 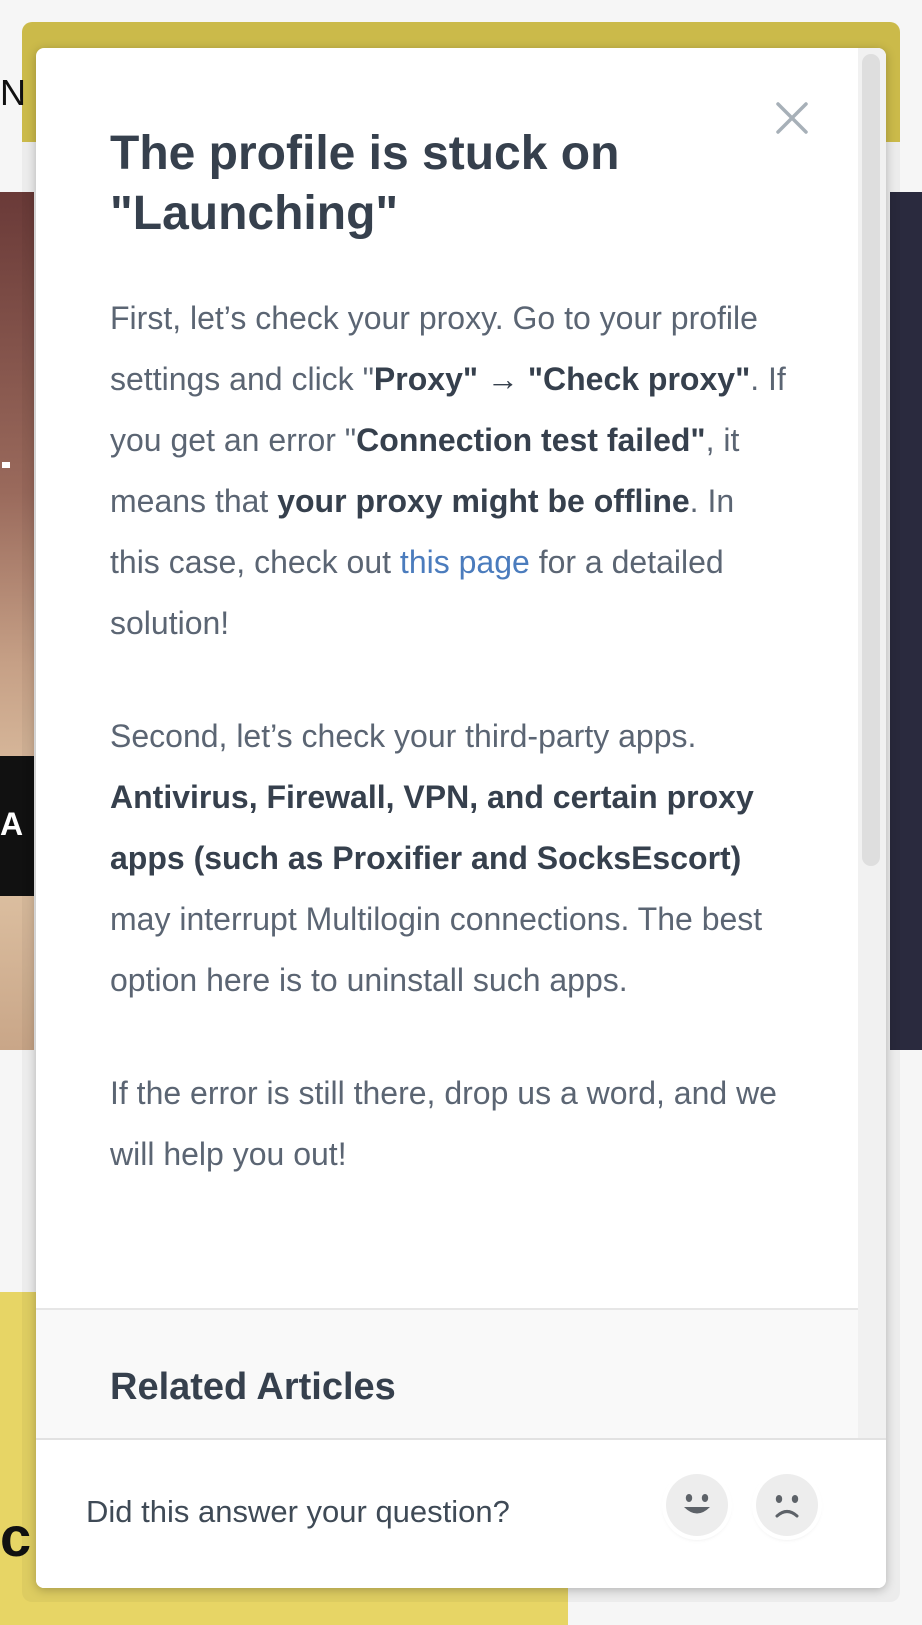 I want to click on modal-scrollbar-thumb, so click(x=871, y=460).